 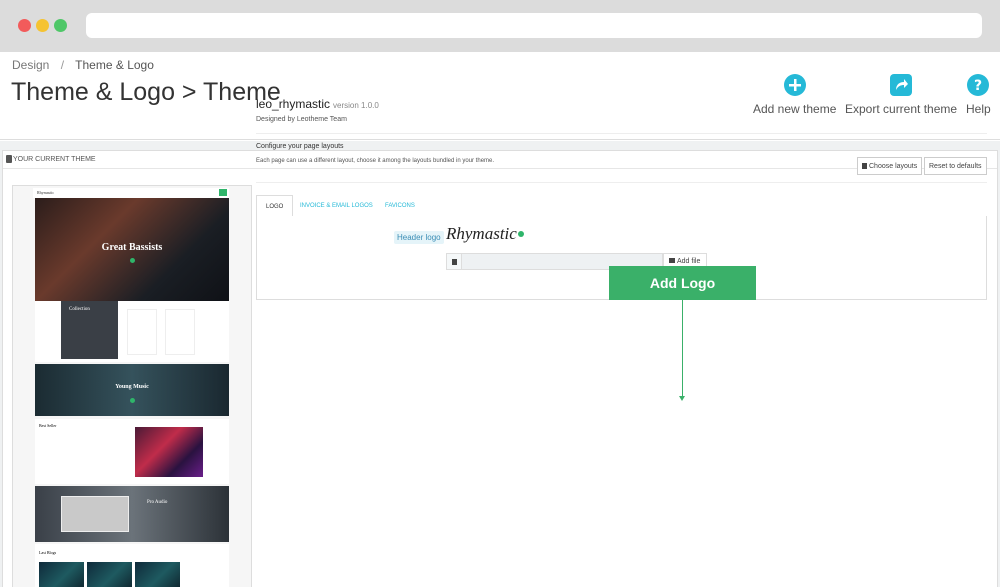 I want to click on panel-heading: YOUR CURRENT THEME, so click(x=500, y=160).